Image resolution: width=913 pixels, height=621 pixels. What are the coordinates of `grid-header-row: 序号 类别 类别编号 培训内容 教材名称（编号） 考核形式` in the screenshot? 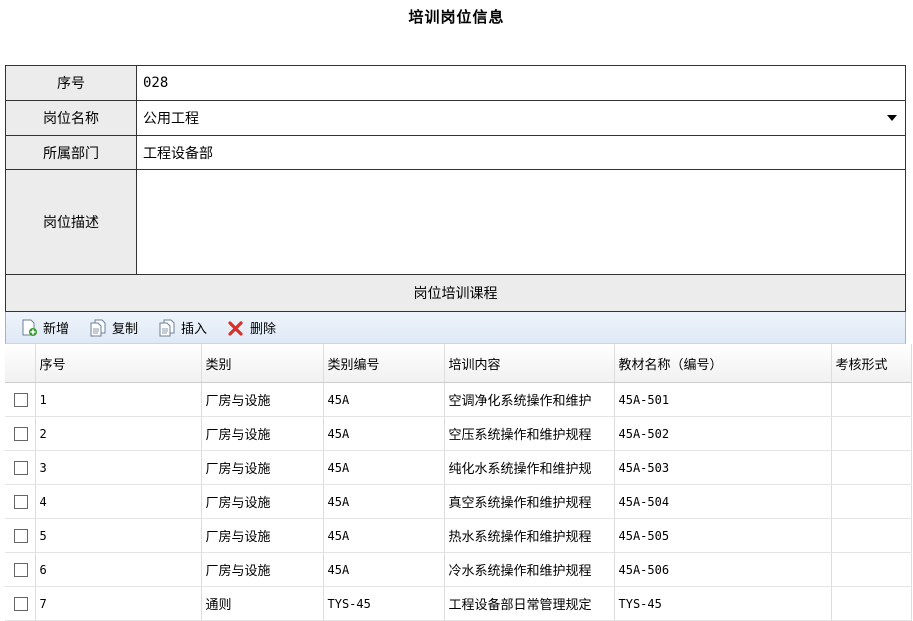 It's located at (458, 363).